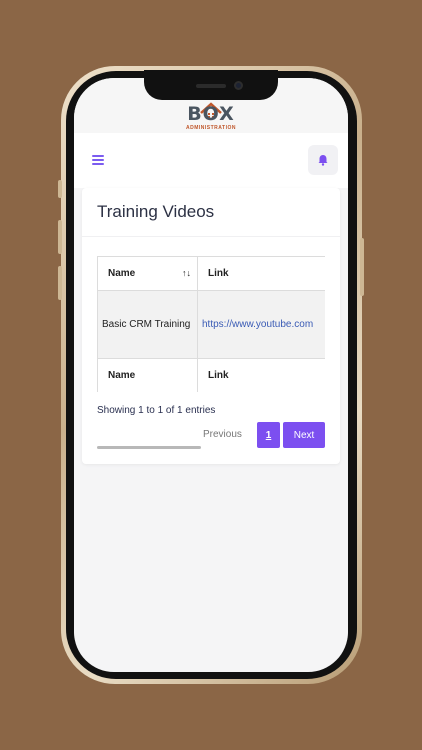 The image size is (422, 750). I want to click on cell-link: https://www.youtube.com, so click(261, 324).